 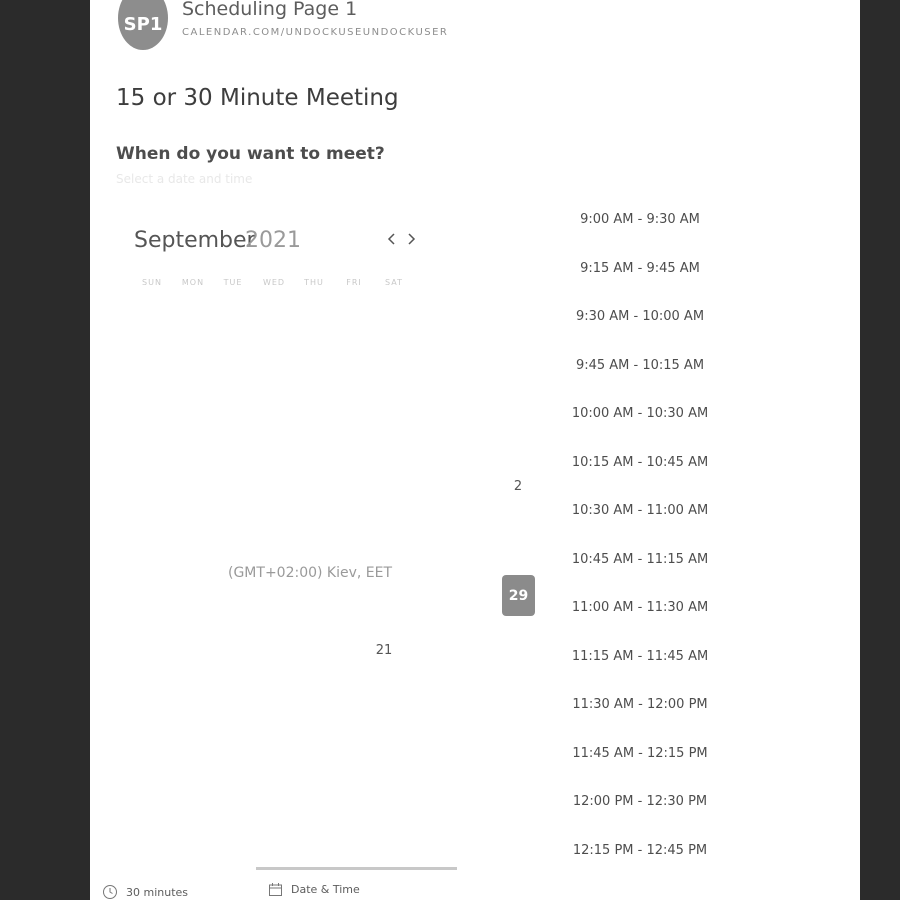 What do you see at coordinates (354, 282) in the screenshot?
I see `weekday-fri: FRI` at bounding box center [354, 282].